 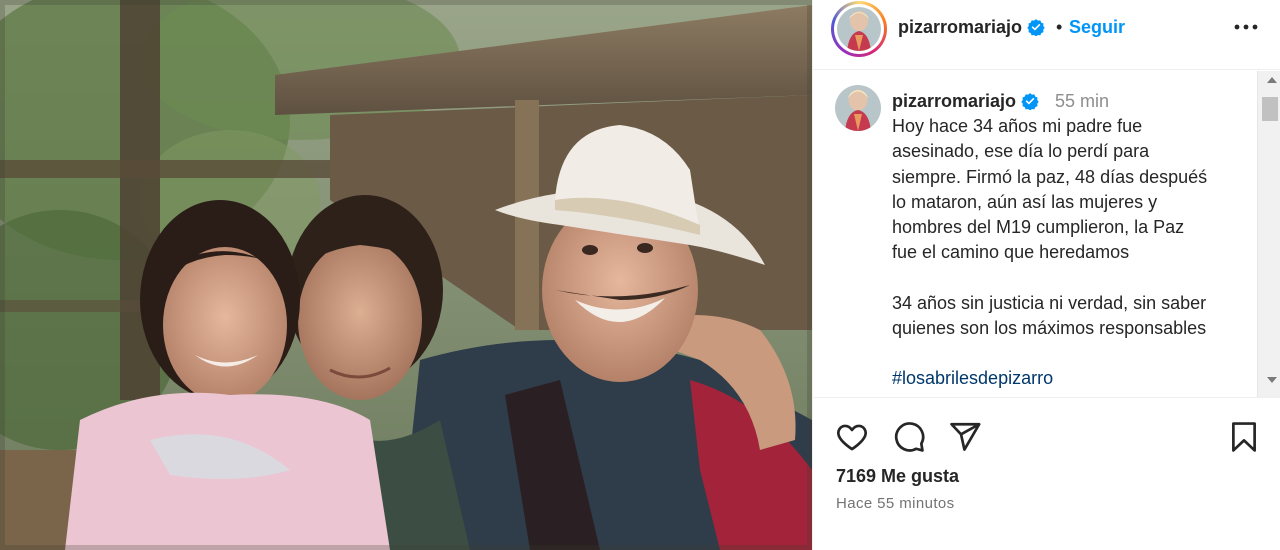 I want to click on comments-scrollbar, so click(x=1268, y=234).